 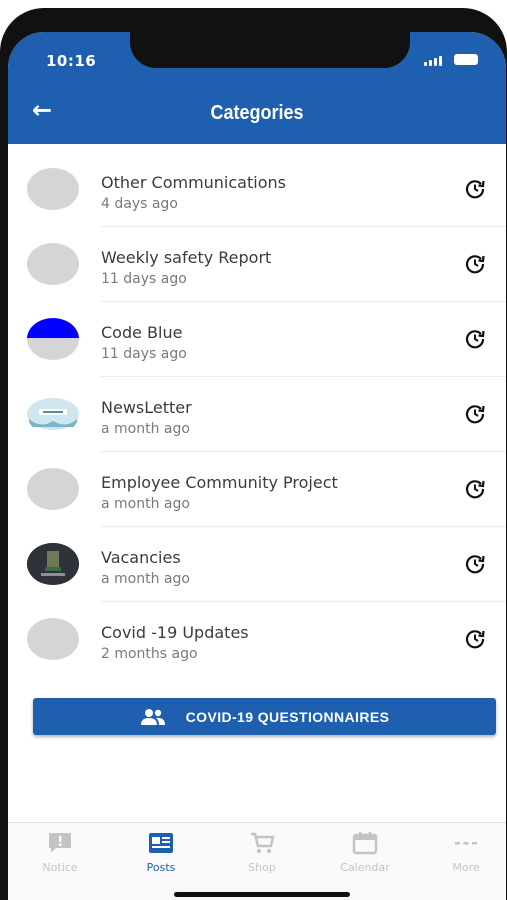 I want to click on category-date: 2 months ago, so click(x=149, y=654).